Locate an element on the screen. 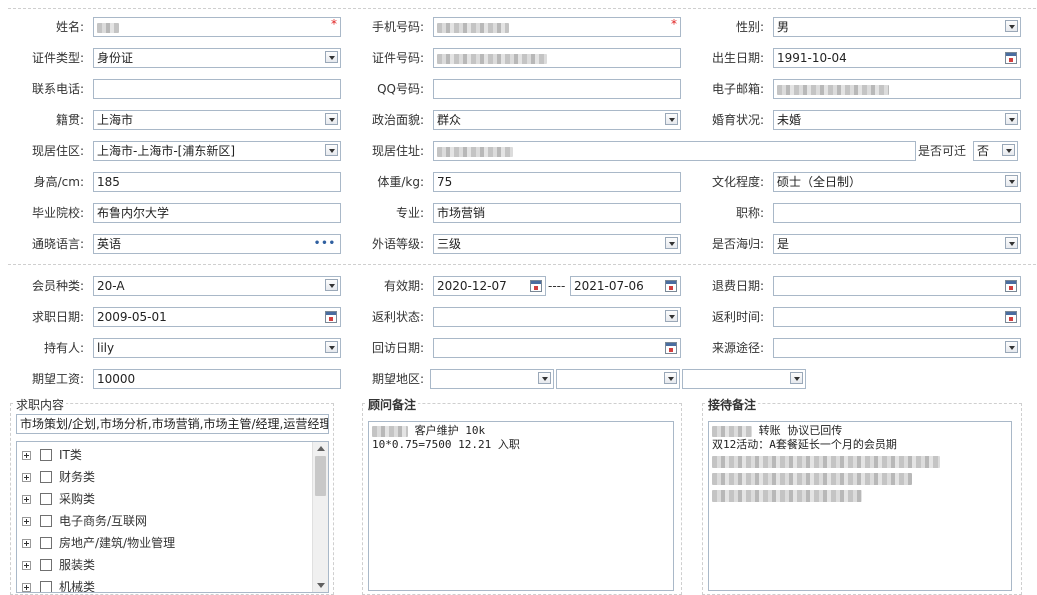  title-input is located at coordinates (897, 213).